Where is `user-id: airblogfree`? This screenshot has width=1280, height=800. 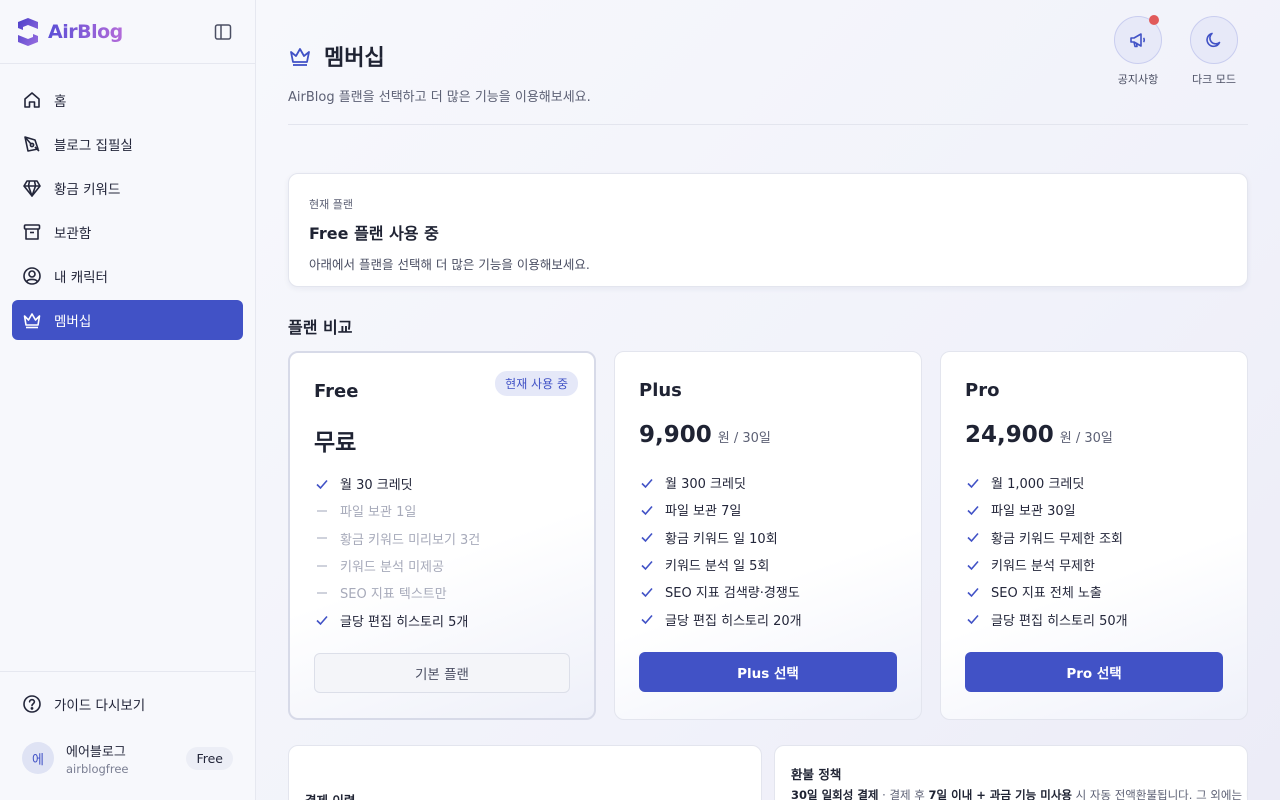 user-id: airblogfree is located at coordinates (97, 768).